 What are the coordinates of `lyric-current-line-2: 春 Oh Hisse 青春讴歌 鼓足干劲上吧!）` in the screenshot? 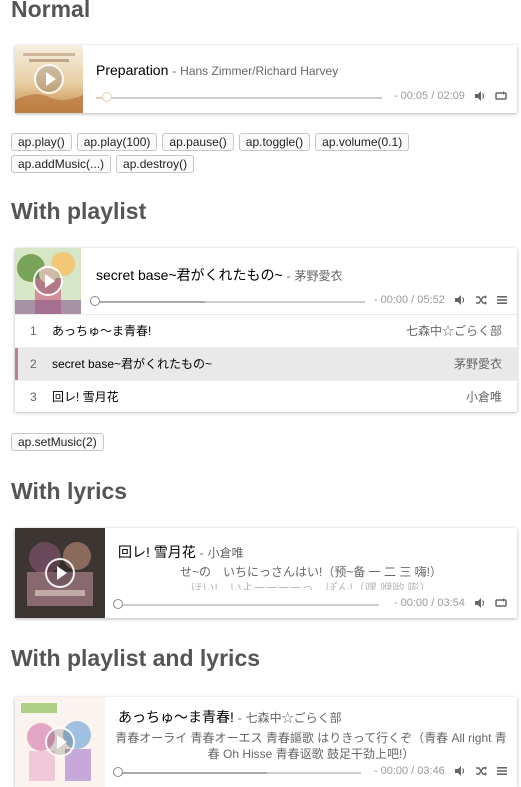 It's located at (311, 754).